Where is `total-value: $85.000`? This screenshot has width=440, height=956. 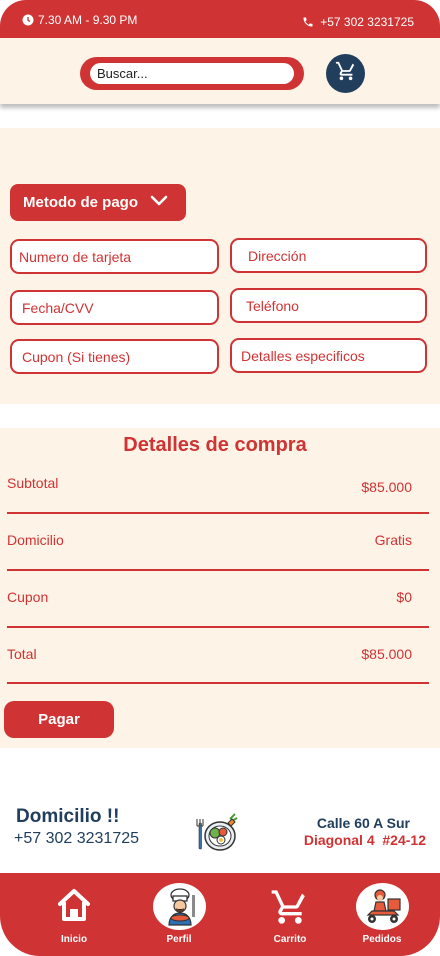 total-value: $85.000 is located at coordinates (386, 654).